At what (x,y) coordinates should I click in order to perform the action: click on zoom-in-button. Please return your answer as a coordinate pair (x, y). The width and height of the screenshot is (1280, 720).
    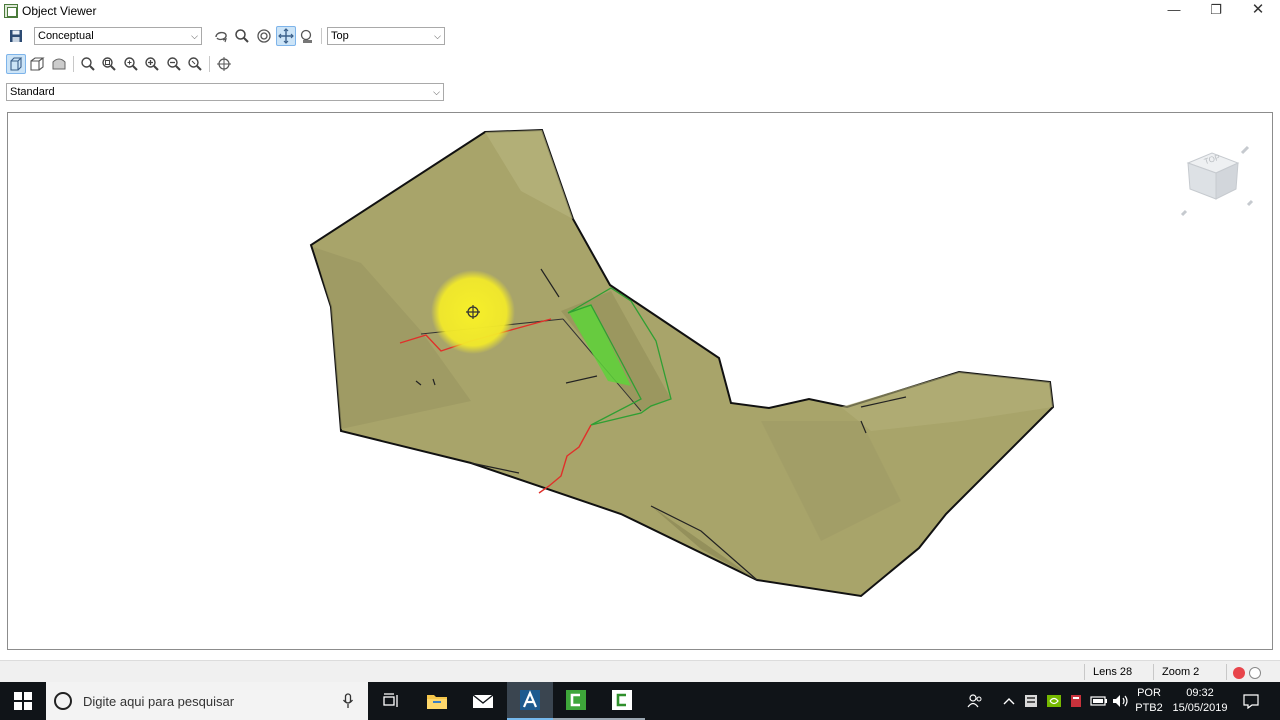
    Looking at the image, I should click on (88, 64).